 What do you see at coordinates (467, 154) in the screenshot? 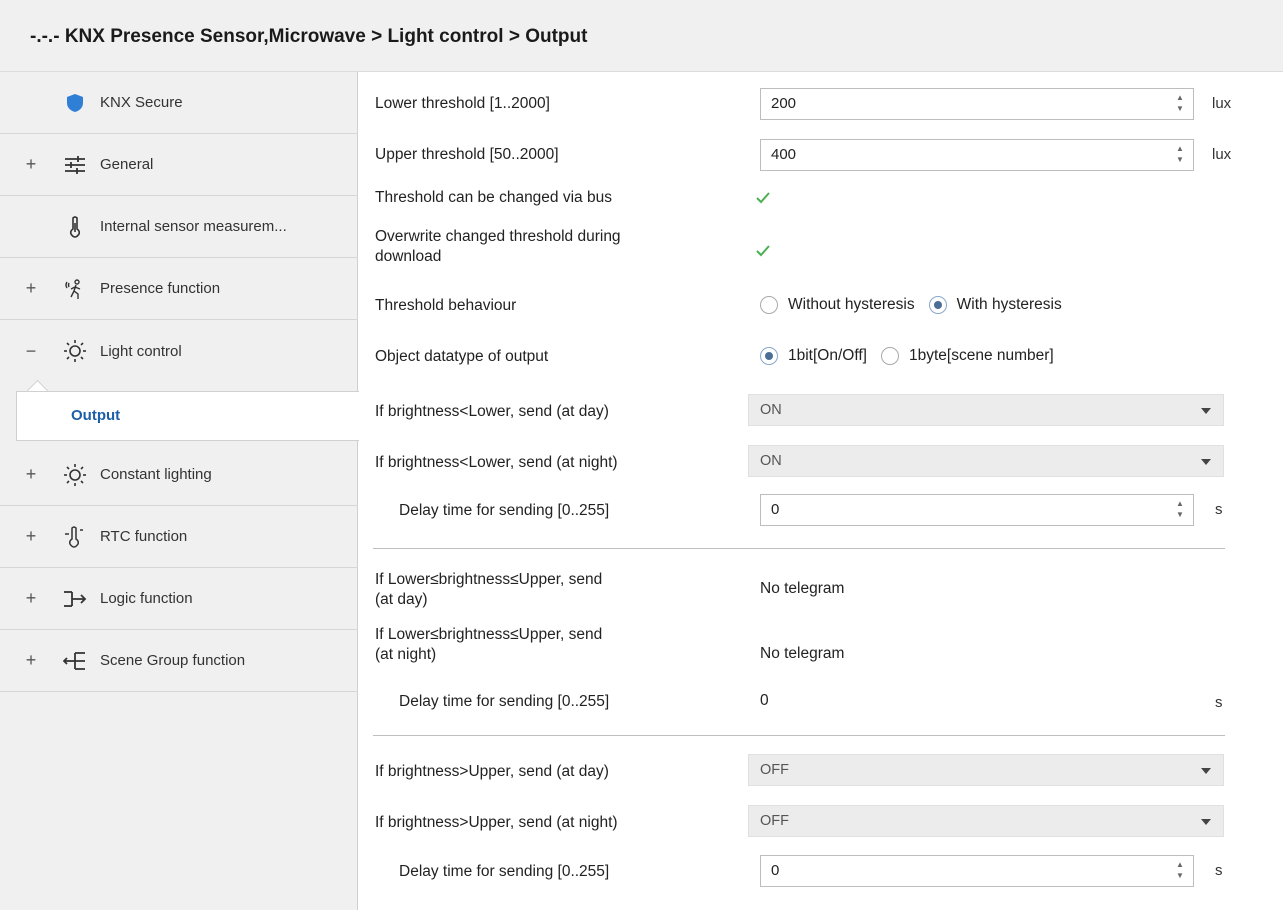
I see `upper-threshold-label: Upper threshold [50..2000]` at bounding box center [467, 154].